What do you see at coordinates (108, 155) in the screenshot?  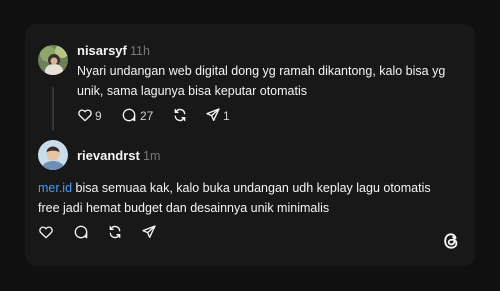 I see `reply-author-username: rievandrst` at bounding box center [108, 155].